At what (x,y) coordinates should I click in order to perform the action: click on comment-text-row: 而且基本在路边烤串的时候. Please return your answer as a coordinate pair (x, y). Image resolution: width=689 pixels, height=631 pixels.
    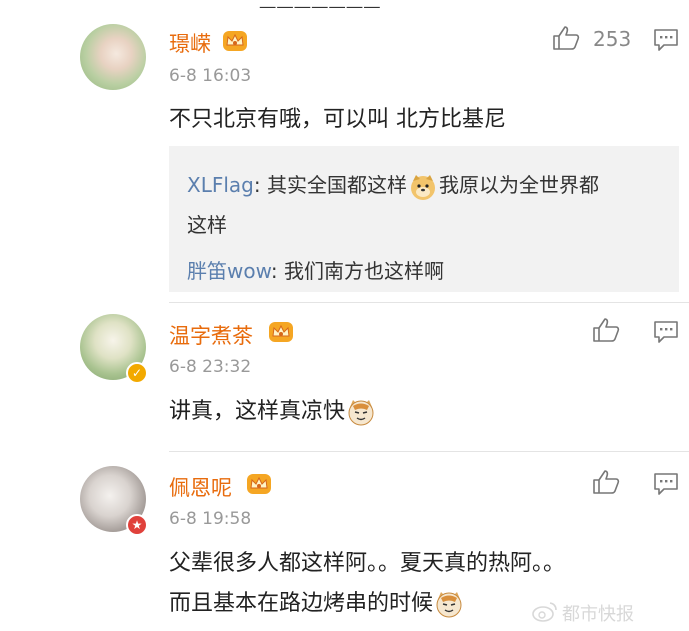
    Looking at the image, I should click on (317, 604).